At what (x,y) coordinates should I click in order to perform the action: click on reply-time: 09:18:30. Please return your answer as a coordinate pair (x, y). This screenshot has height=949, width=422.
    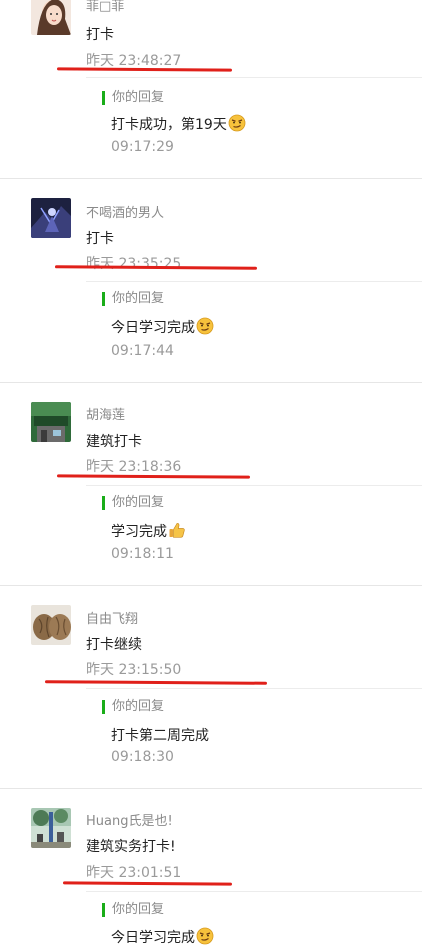
    Looking at the image, I should click on (142, 757).